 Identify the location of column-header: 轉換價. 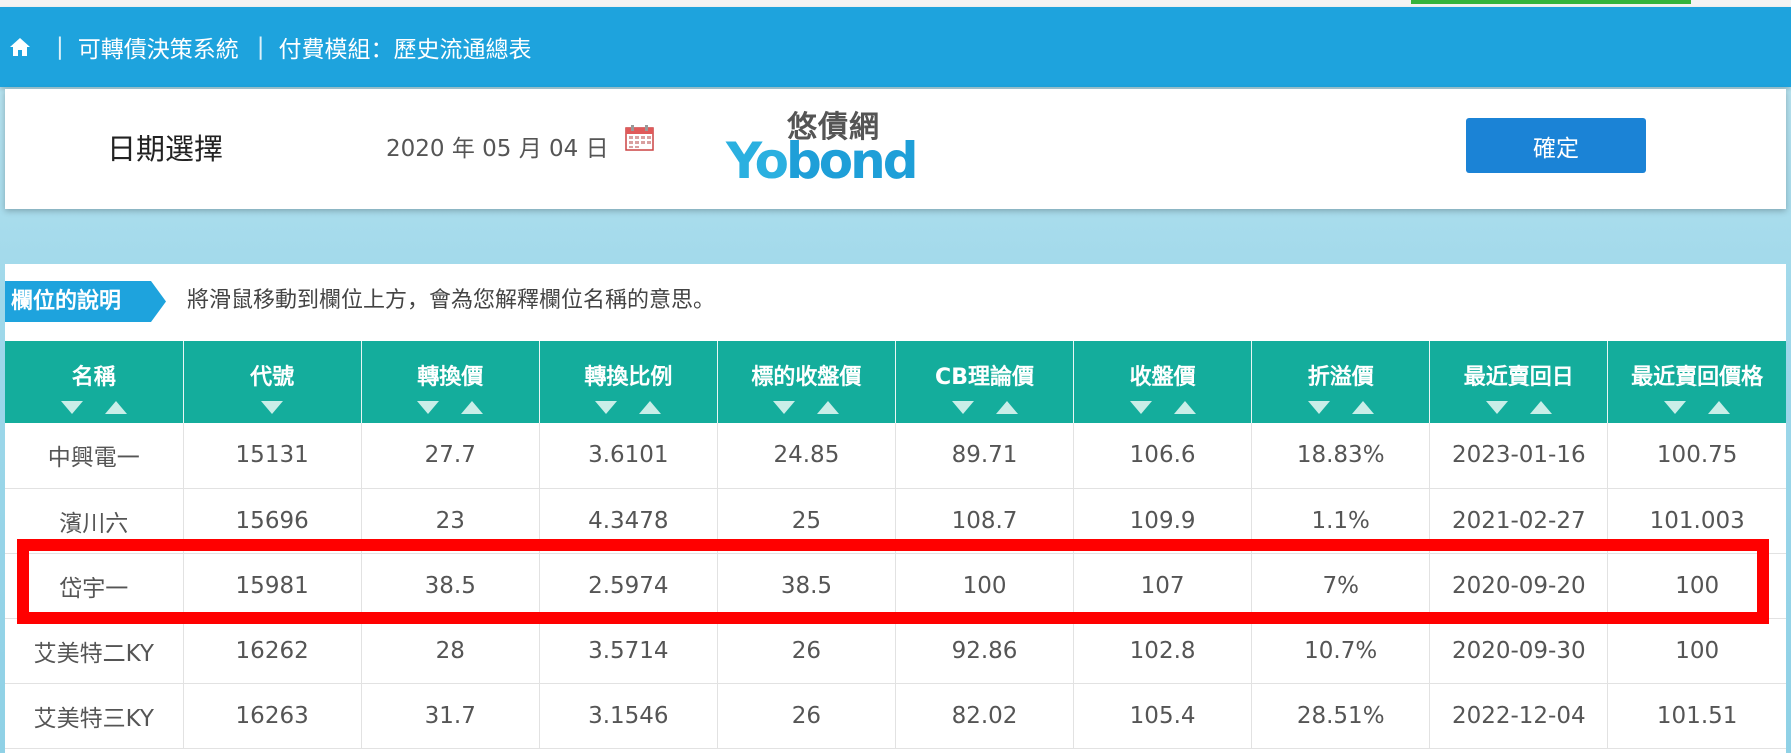
(450, 382).